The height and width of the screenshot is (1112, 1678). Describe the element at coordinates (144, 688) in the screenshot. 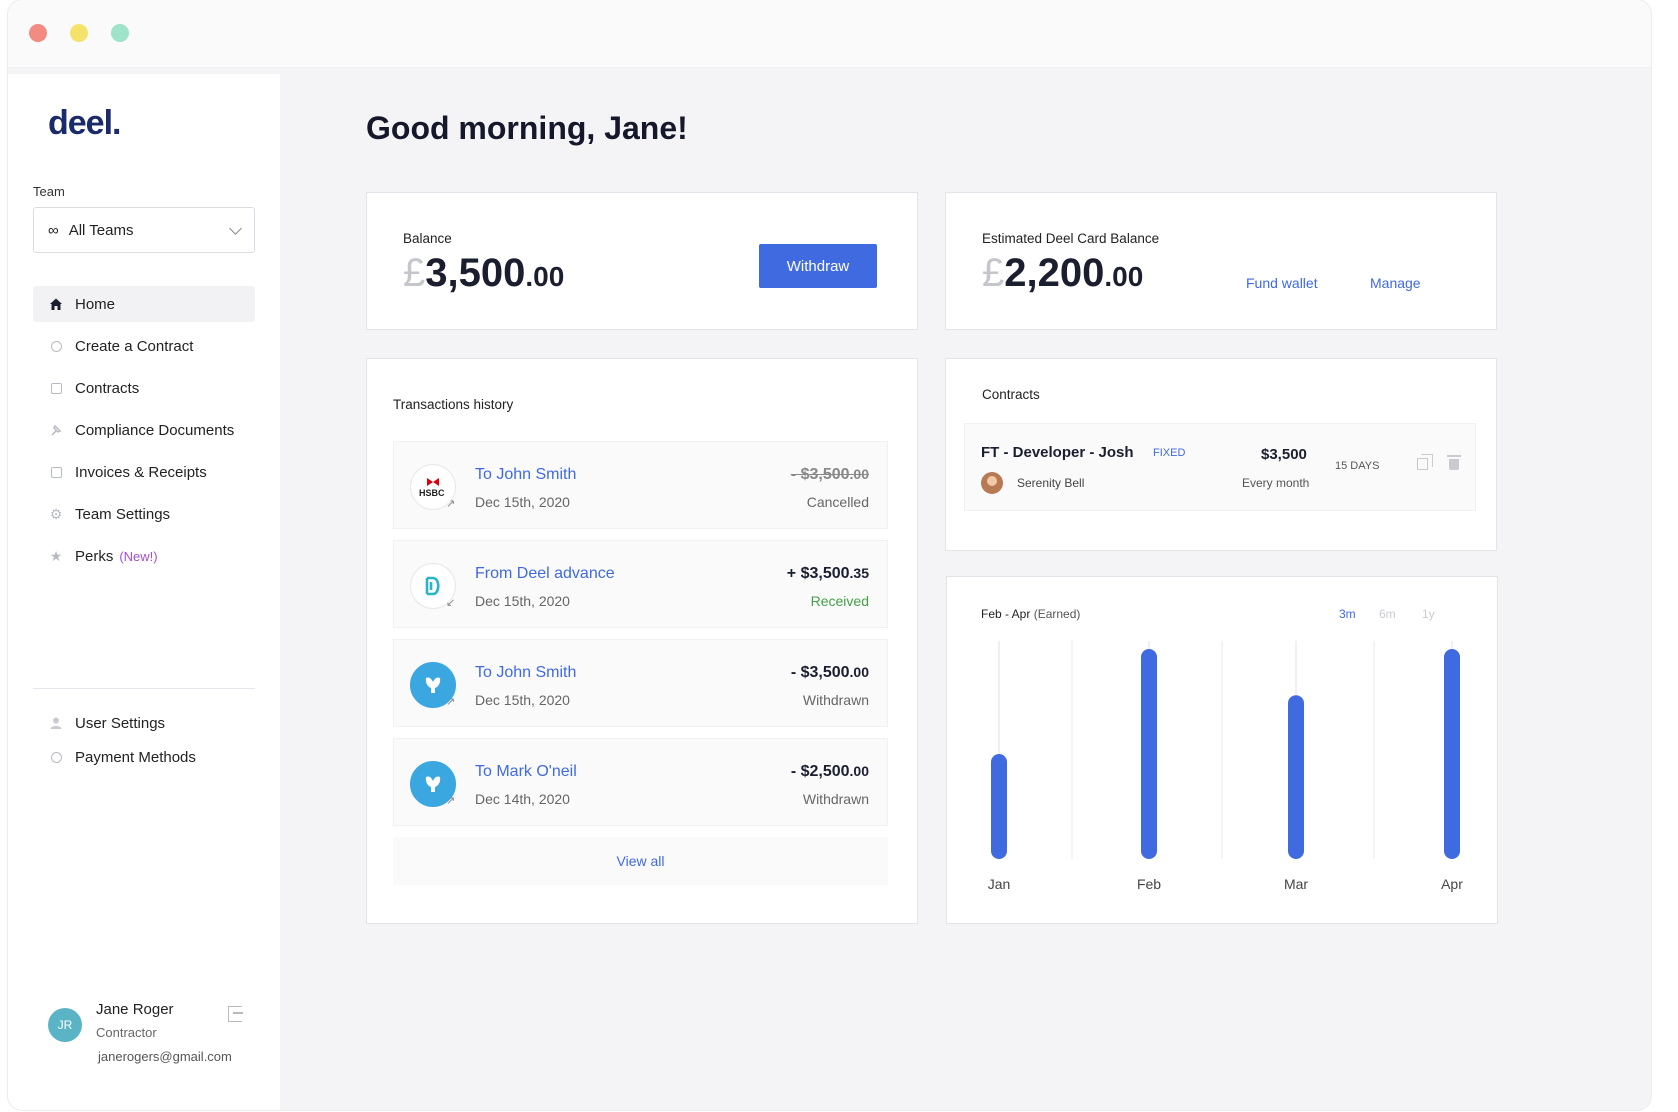

I see `sidebar-divider` at that location.